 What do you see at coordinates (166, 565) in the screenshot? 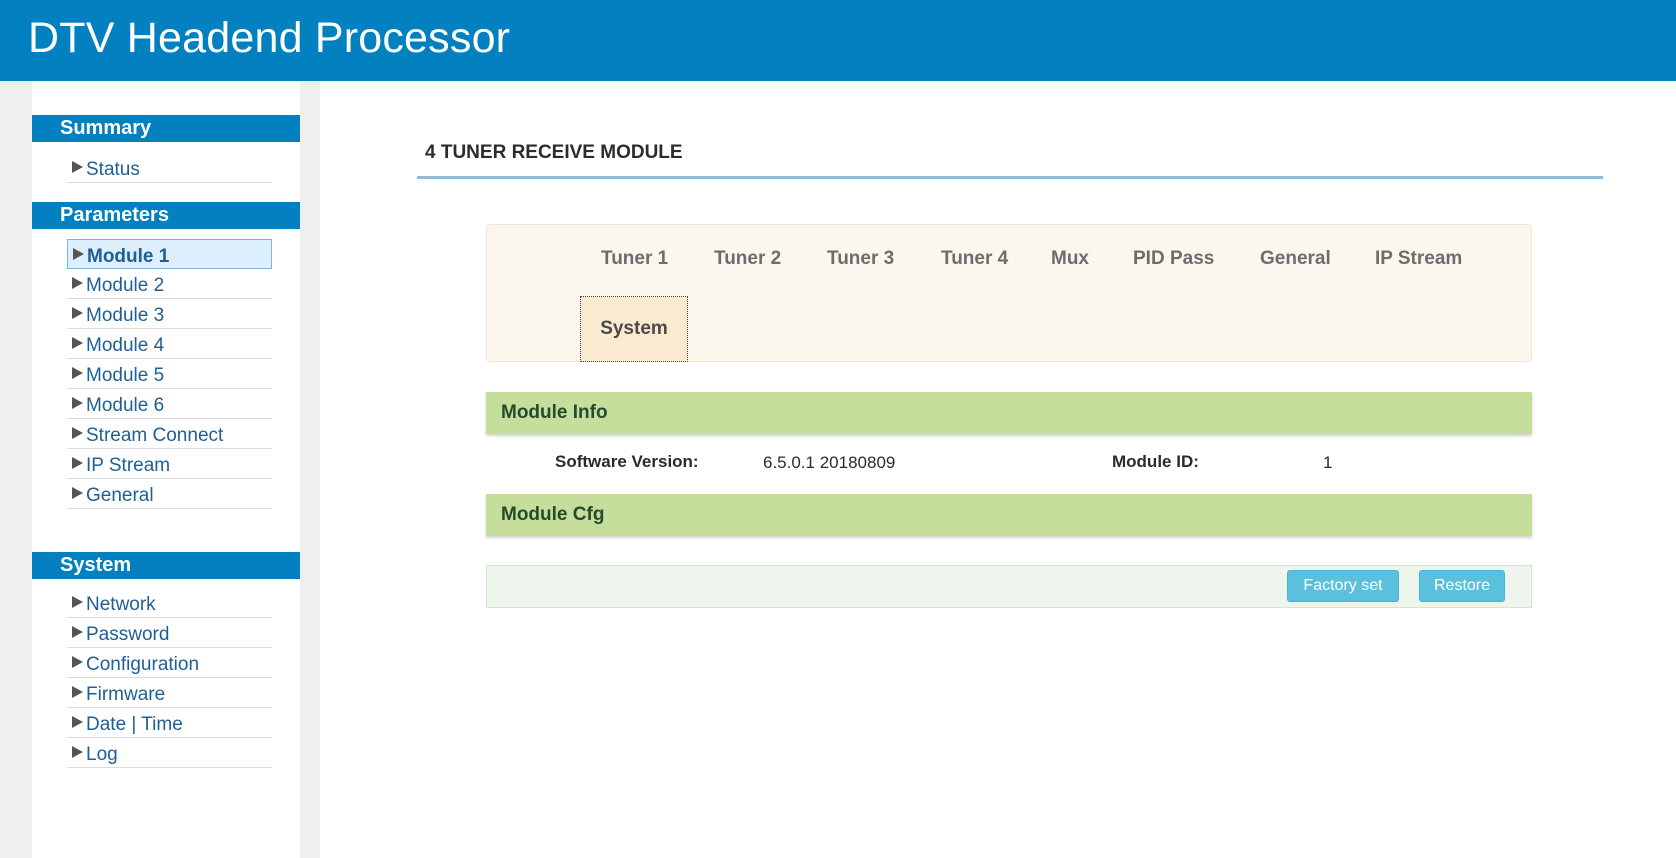
I see `sidebar-heading-system: System` at bounding box center [166, 565].